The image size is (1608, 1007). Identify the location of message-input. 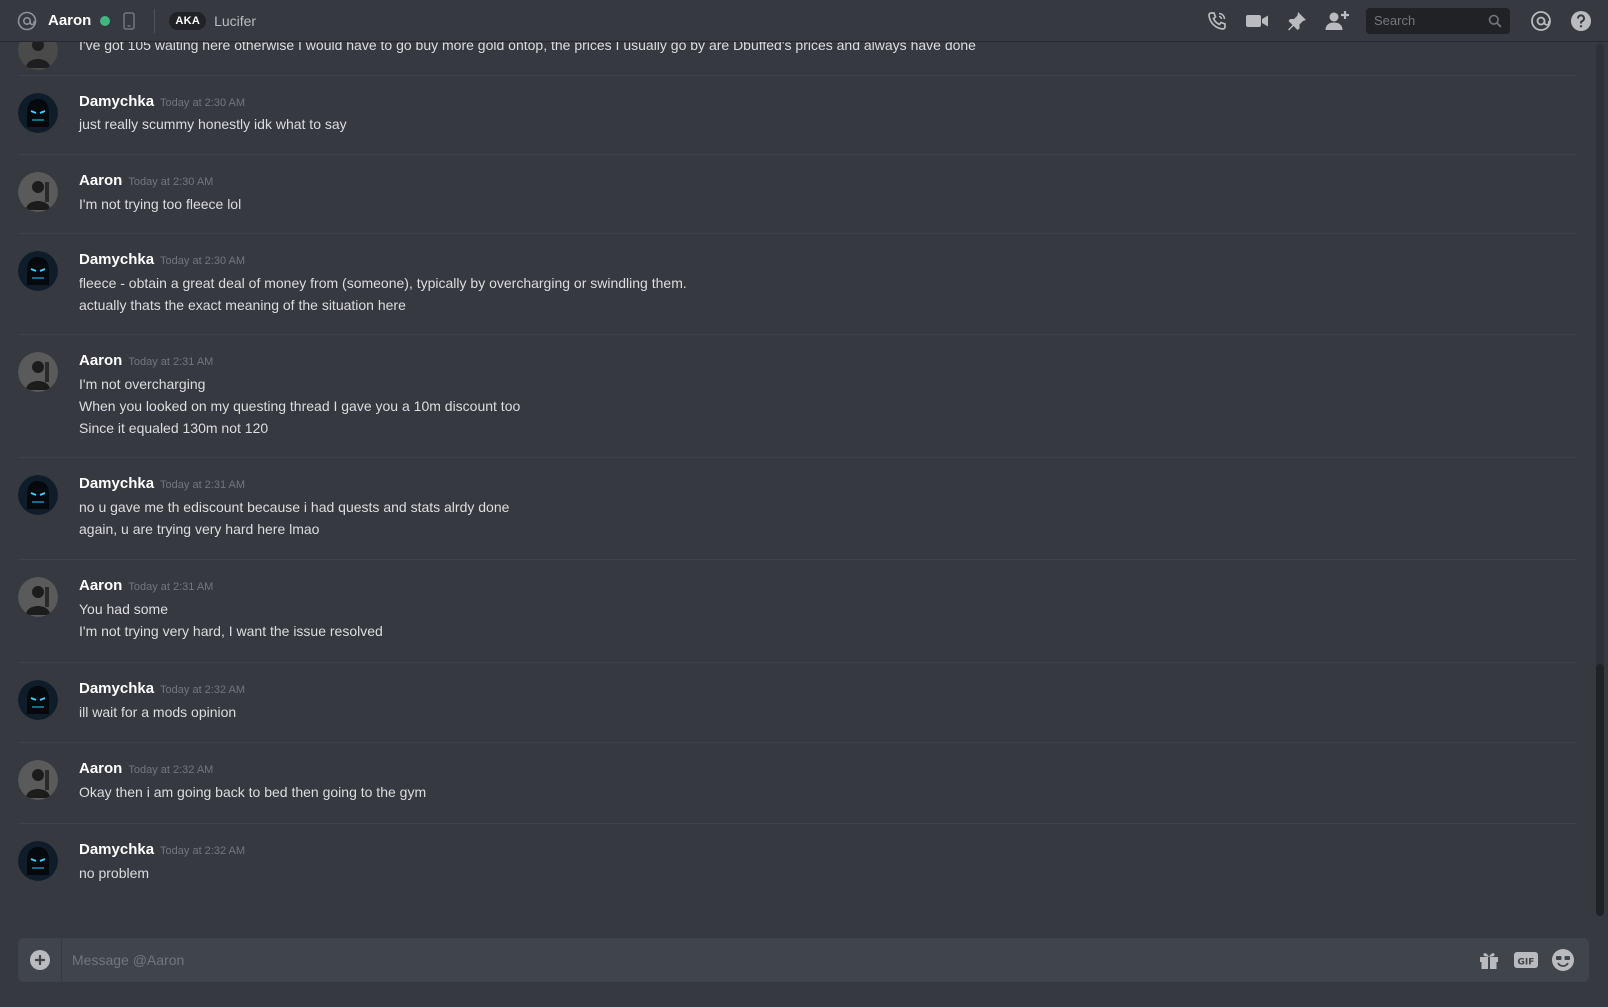
(773, 960).